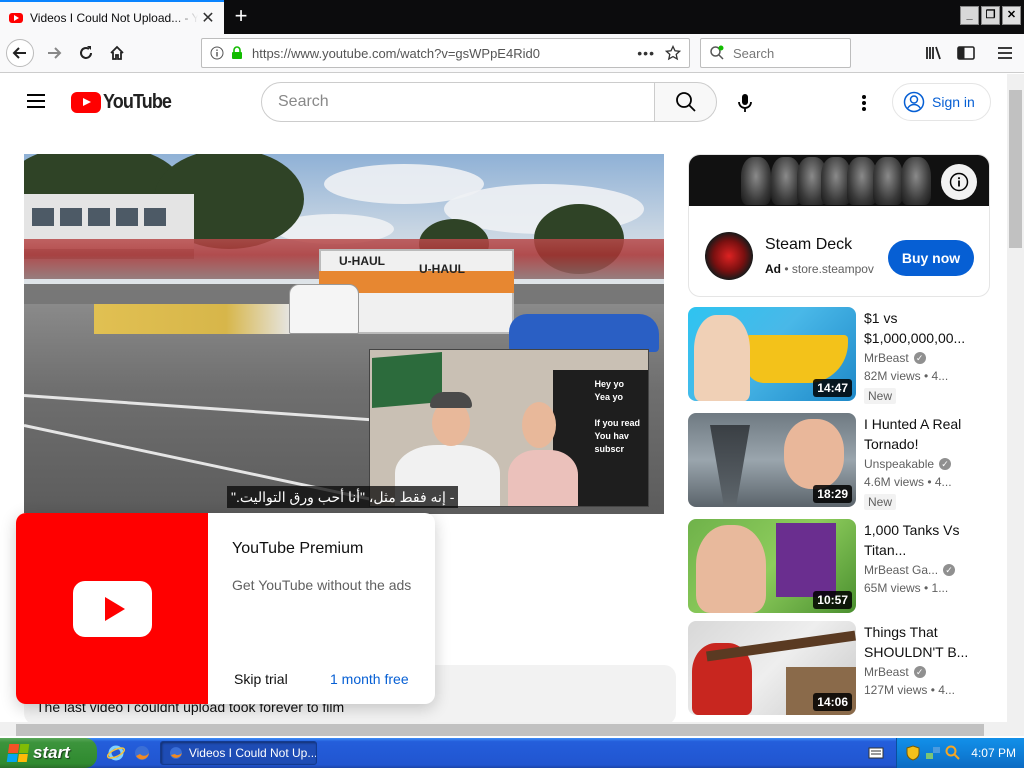 This screenshot has height=768, width=1024. What do you see at coordinates (913, 753) in the screenshot?
I see `security-shield-icon` at bounding box center [913, 753].